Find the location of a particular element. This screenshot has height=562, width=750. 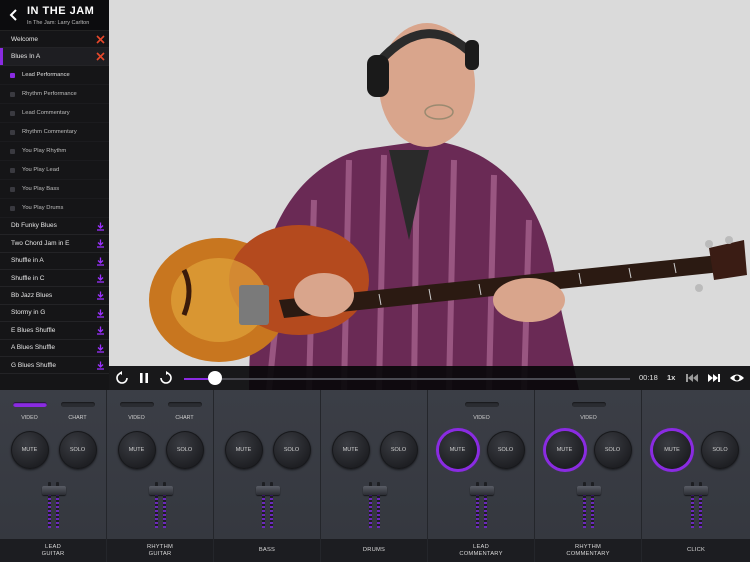

jam-item: Shuffle in A is located at coordinates (54, 261).